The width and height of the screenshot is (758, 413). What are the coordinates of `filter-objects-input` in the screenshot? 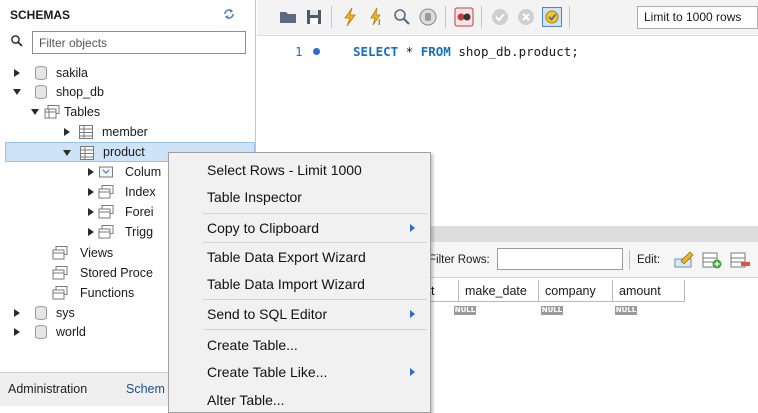 It's located at (139, 42).